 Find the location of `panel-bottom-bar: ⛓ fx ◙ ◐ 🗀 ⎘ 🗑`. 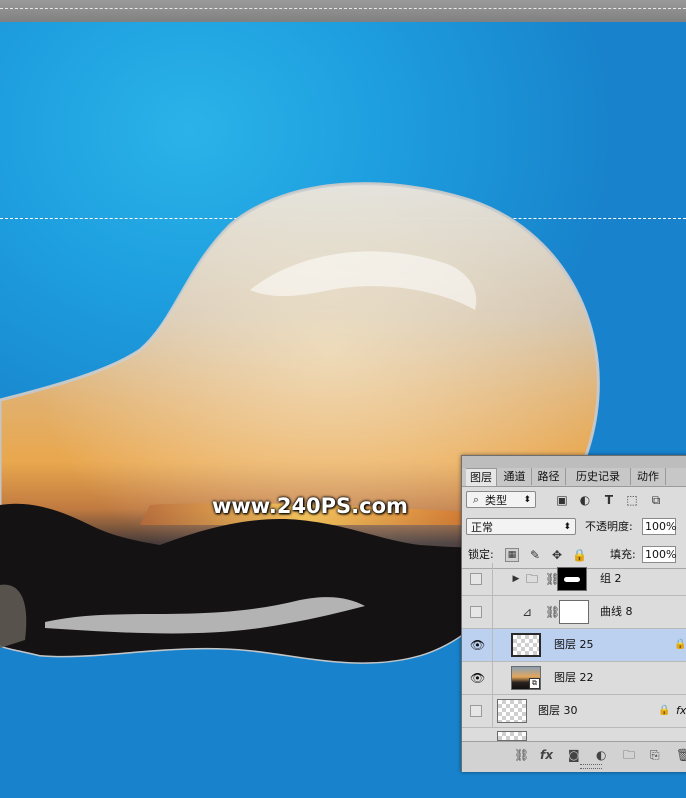

panel-bottom-bar: ⛓ fx ◙ ◐ 🗀 ⎘ 🗑 is located at coordinates (574, 756).